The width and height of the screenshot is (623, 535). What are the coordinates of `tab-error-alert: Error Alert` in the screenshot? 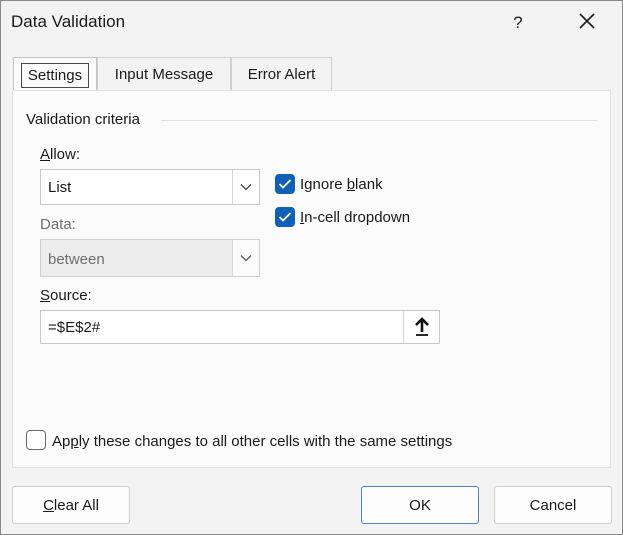 It's located at (281, 74).